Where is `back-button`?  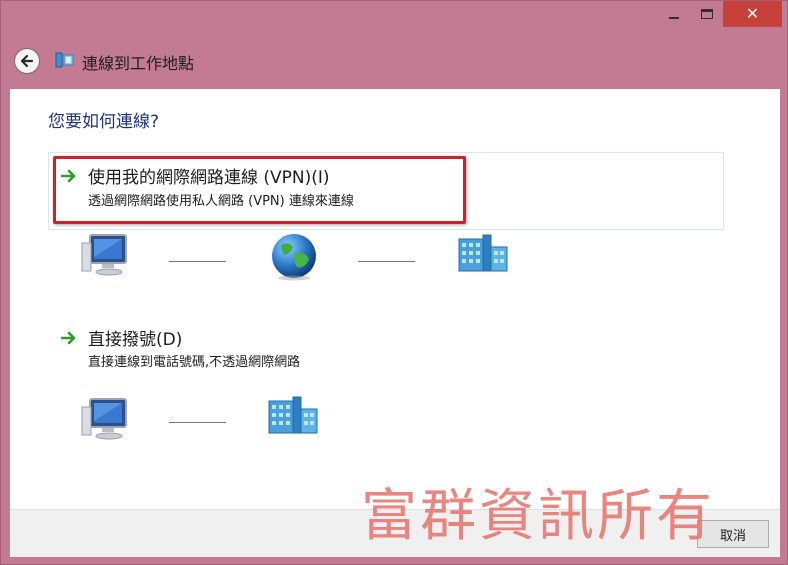
back-button is located at coordinates (27, 61).